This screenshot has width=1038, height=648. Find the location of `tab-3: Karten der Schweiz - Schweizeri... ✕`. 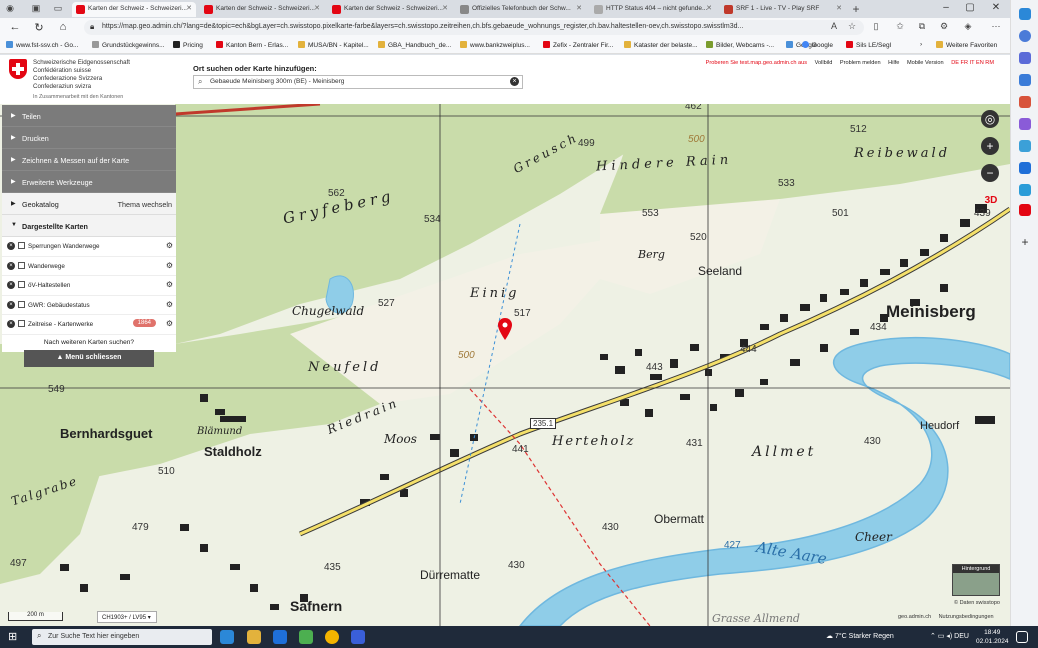

tab-3: Karten der Schweiz - Schweizeri... ✕ is located at coordinates (390, 9).